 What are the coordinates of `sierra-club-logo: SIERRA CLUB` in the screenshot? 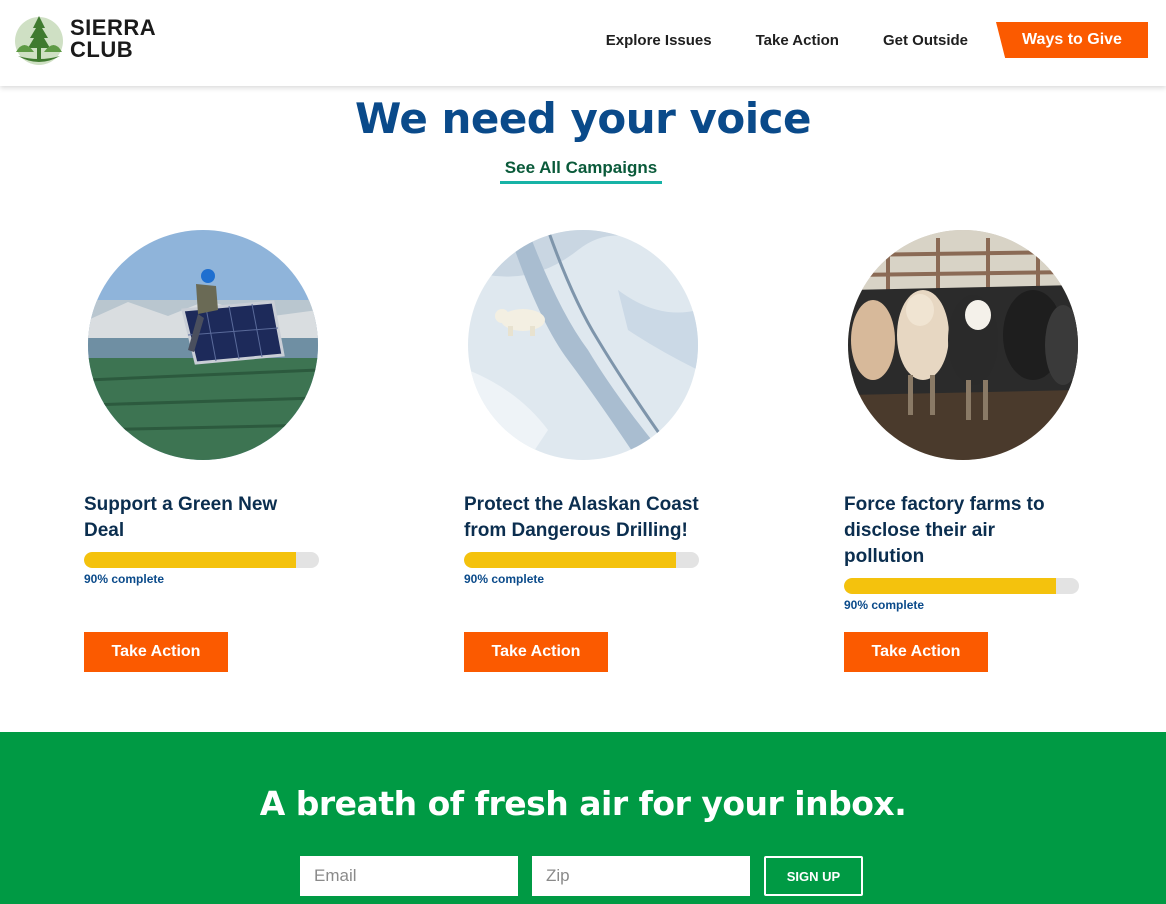 It's located at (87, 39).